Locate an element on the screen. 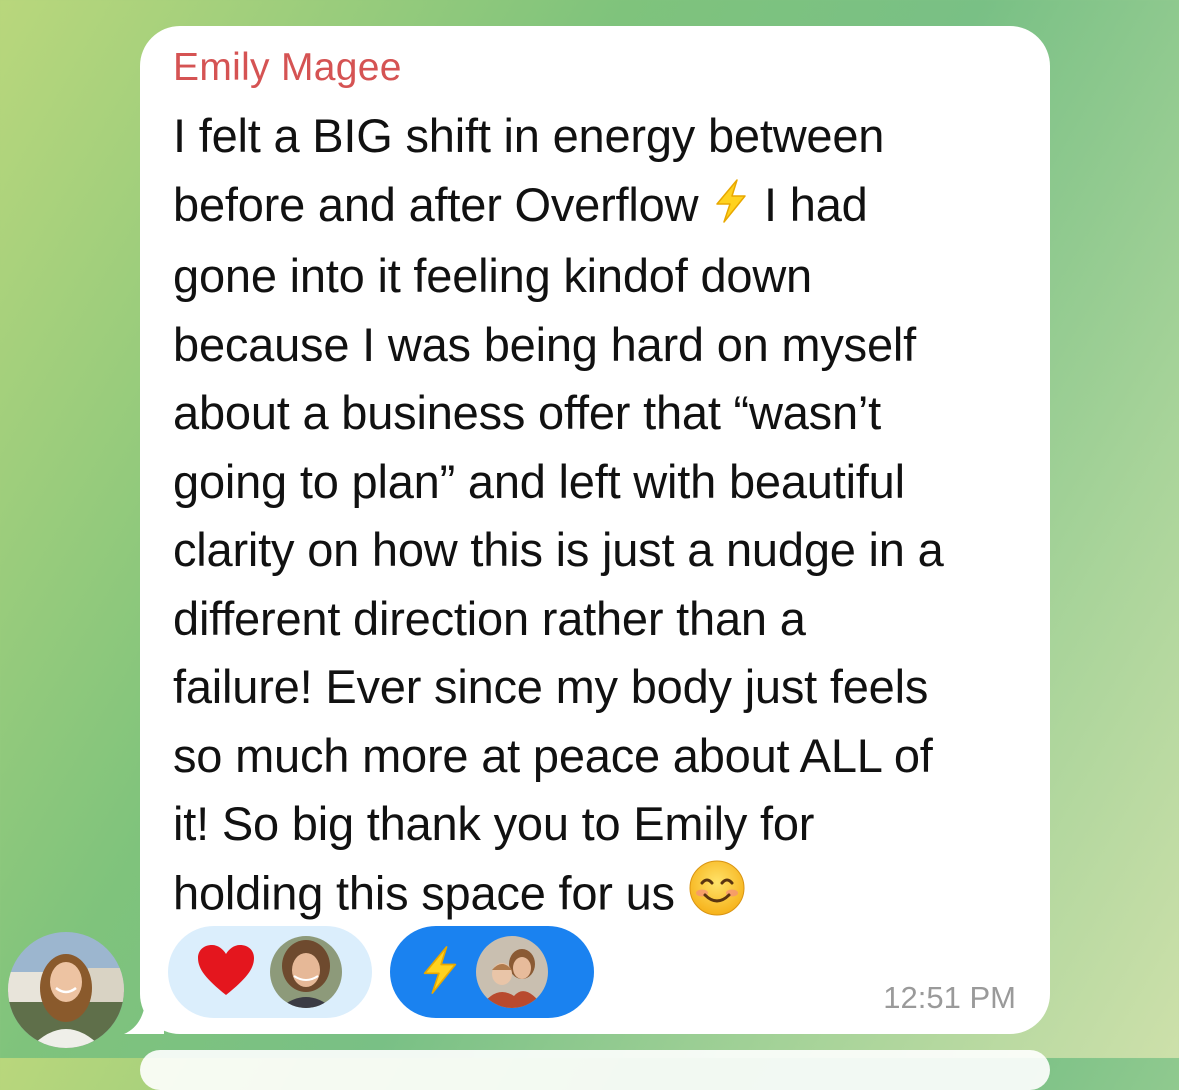  sender-name: Emily Magee is located at coordinates (287, 68).